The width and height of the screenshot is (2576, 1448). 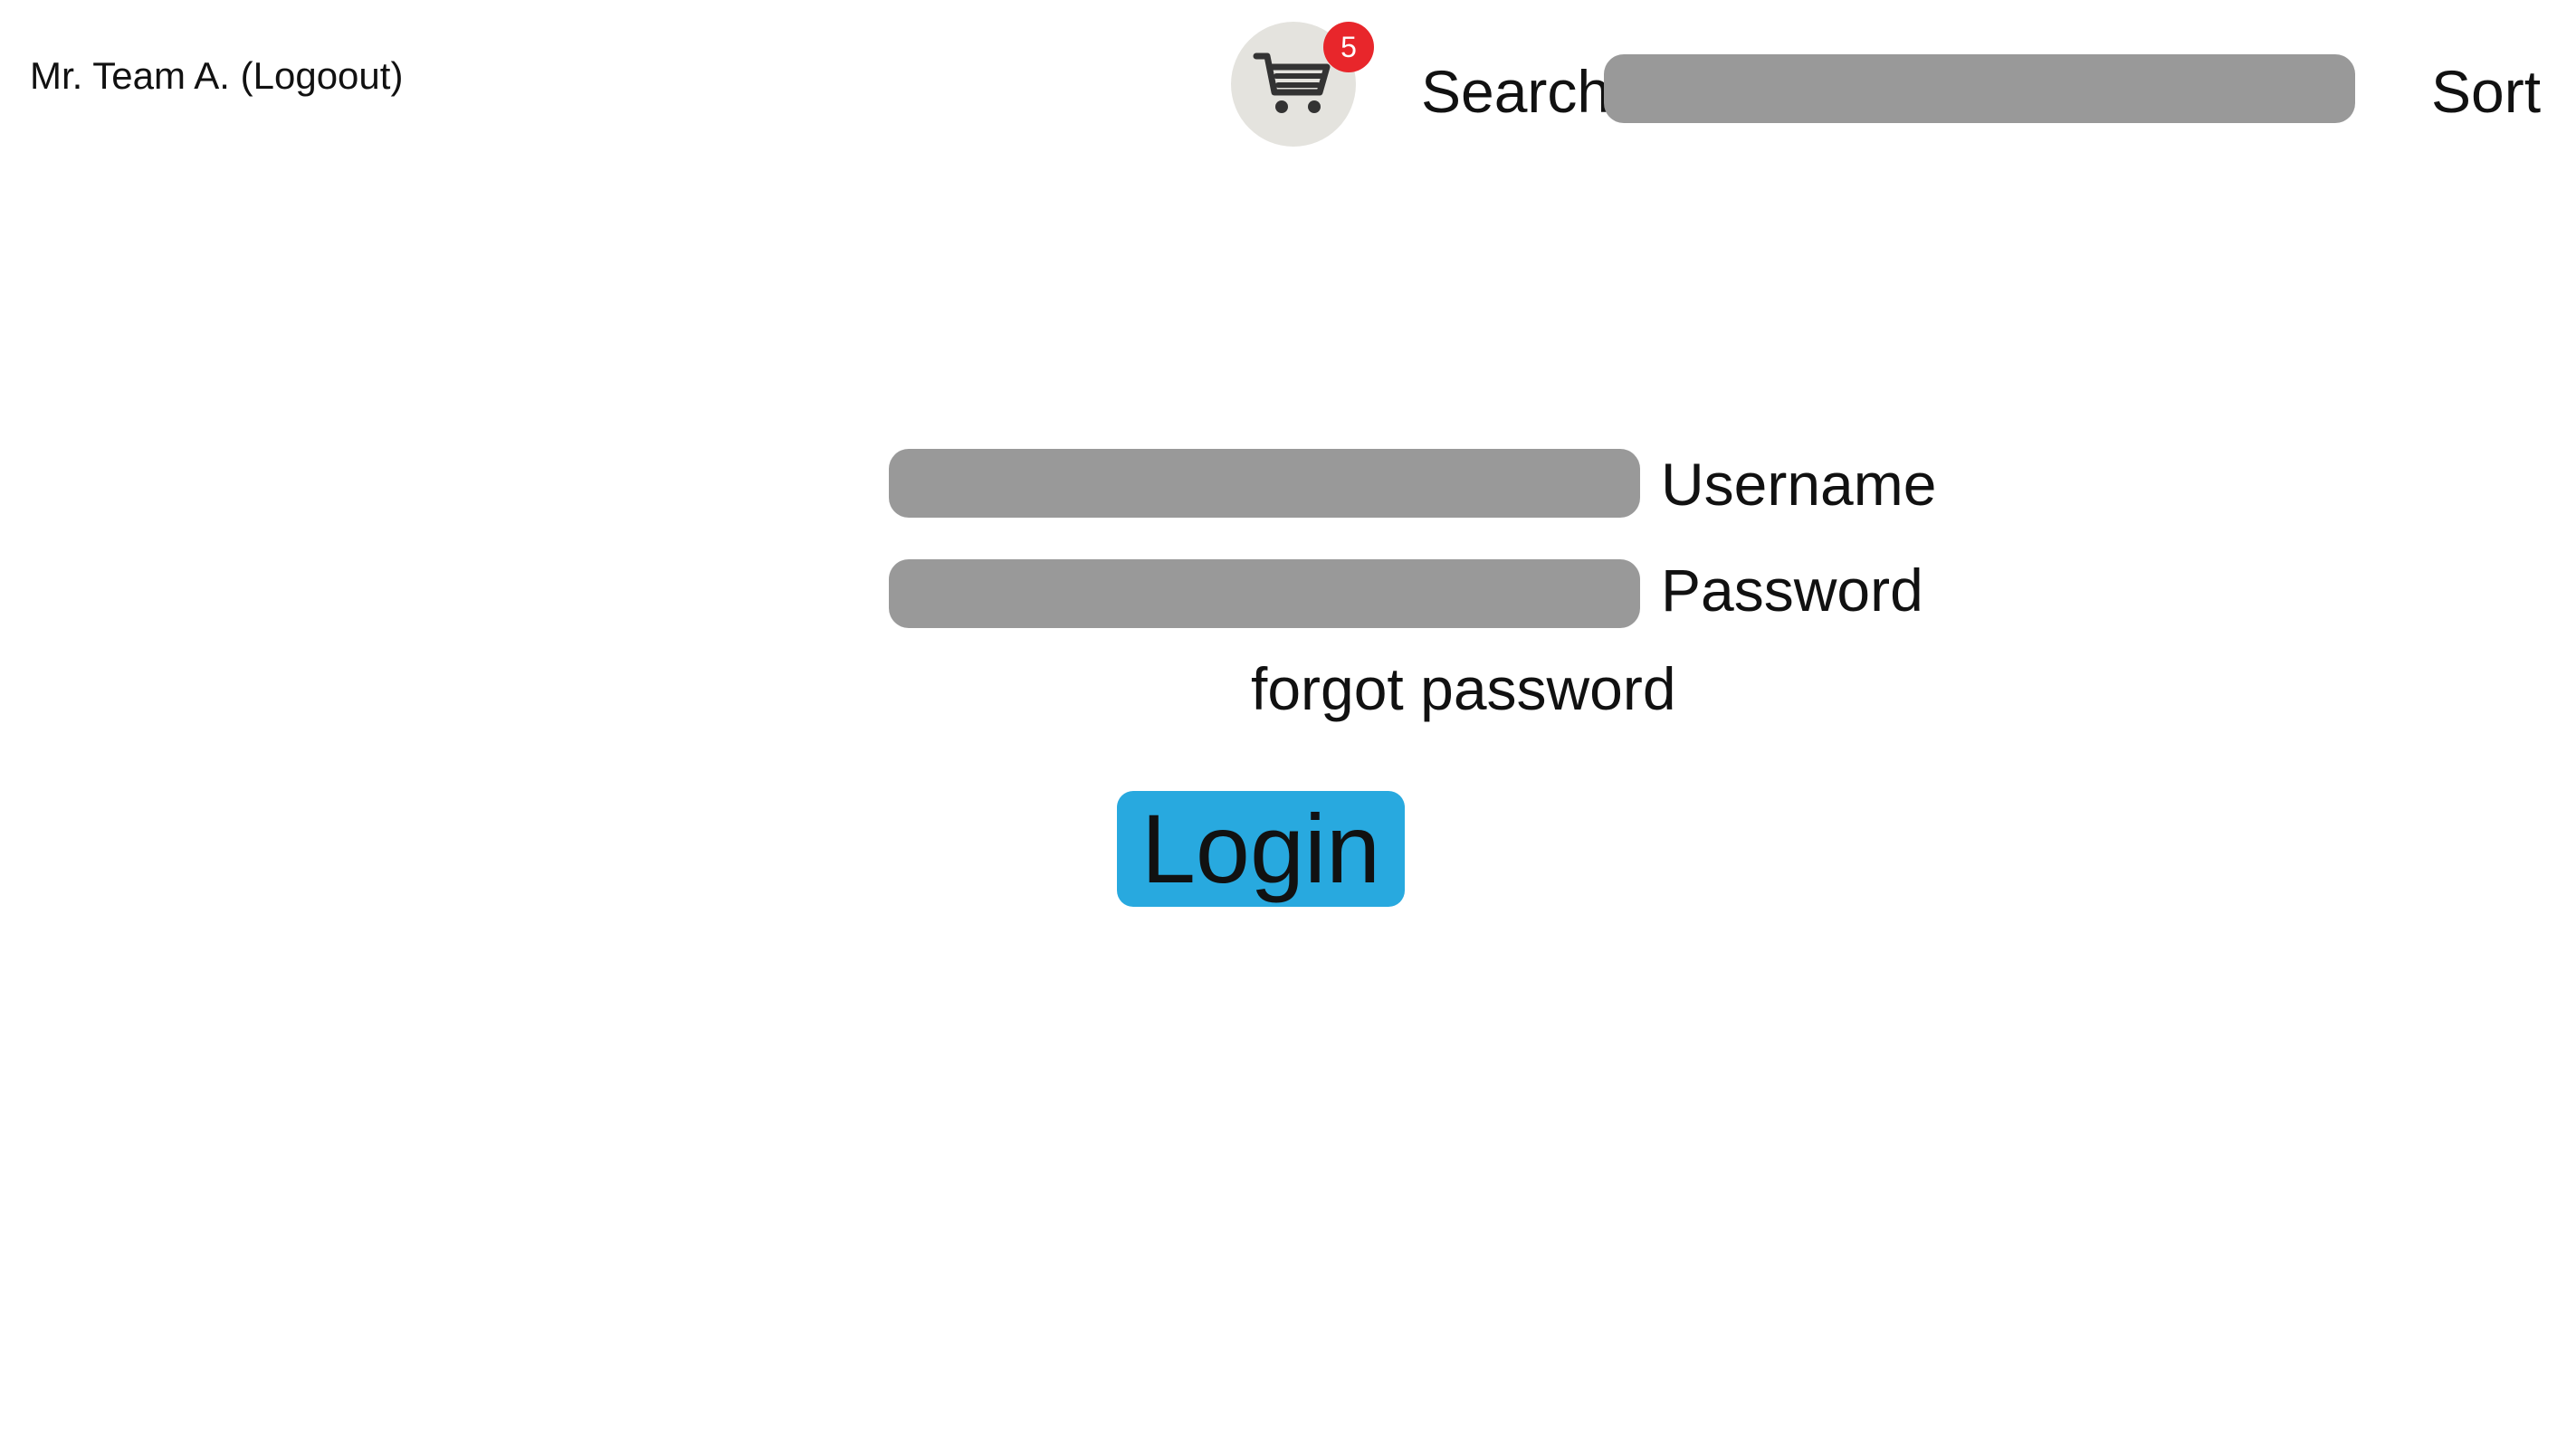 I want to click on search-input, so click(x=1980, y=88).